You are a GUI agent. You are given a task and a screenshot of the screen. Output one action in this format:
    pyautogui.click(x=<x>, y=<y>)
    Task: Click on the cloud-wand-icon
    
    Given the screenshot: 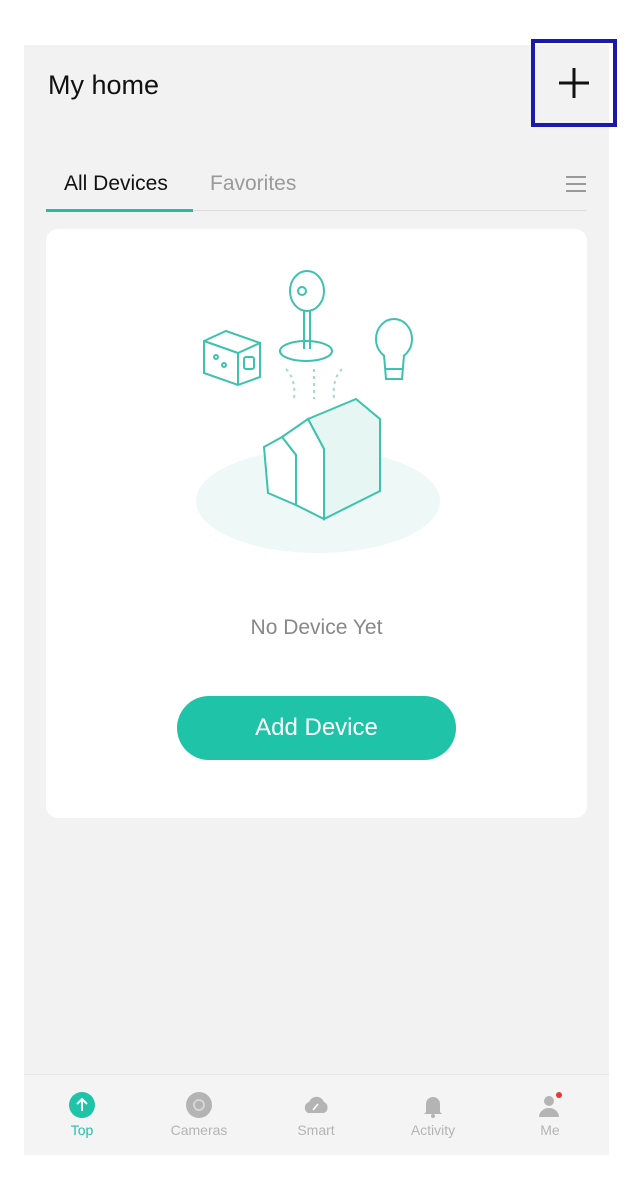 What is the action you would take?
    pyautogui.click(x=316, y=1104)
    